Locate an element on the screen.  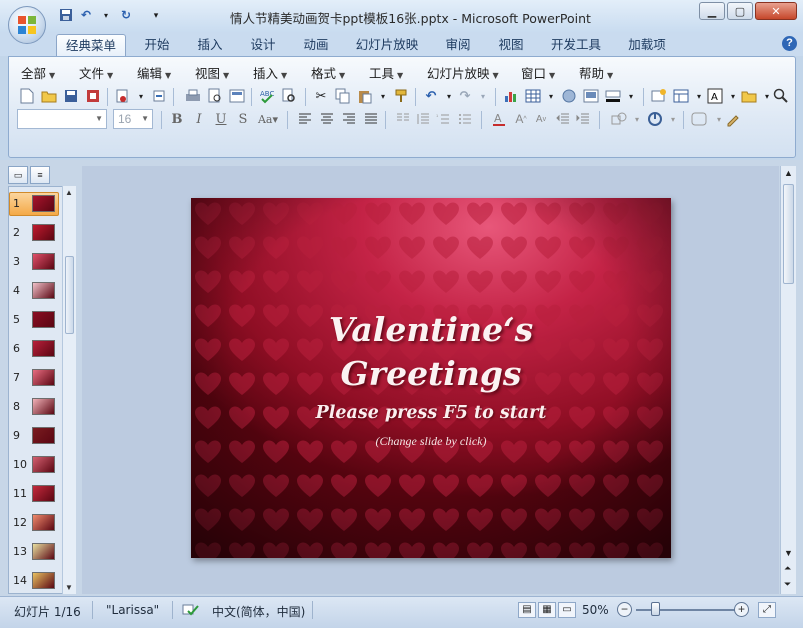
line-spacing-icon is located at coordinates (423, 119).